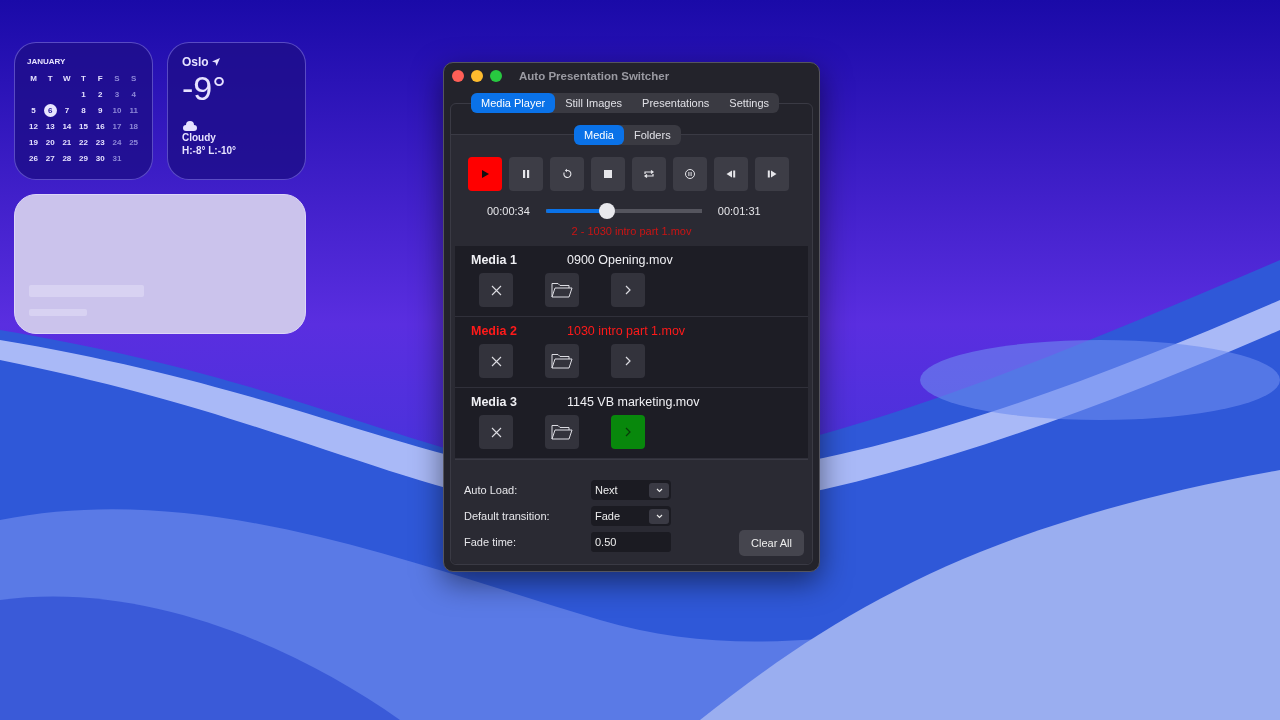 Image resolution: width=1280 pixels, height=720 pixels. What do you see at coordinates (190, 126) in the screenshot?
I see `cloud-icon` at bounding box center [190, 126].